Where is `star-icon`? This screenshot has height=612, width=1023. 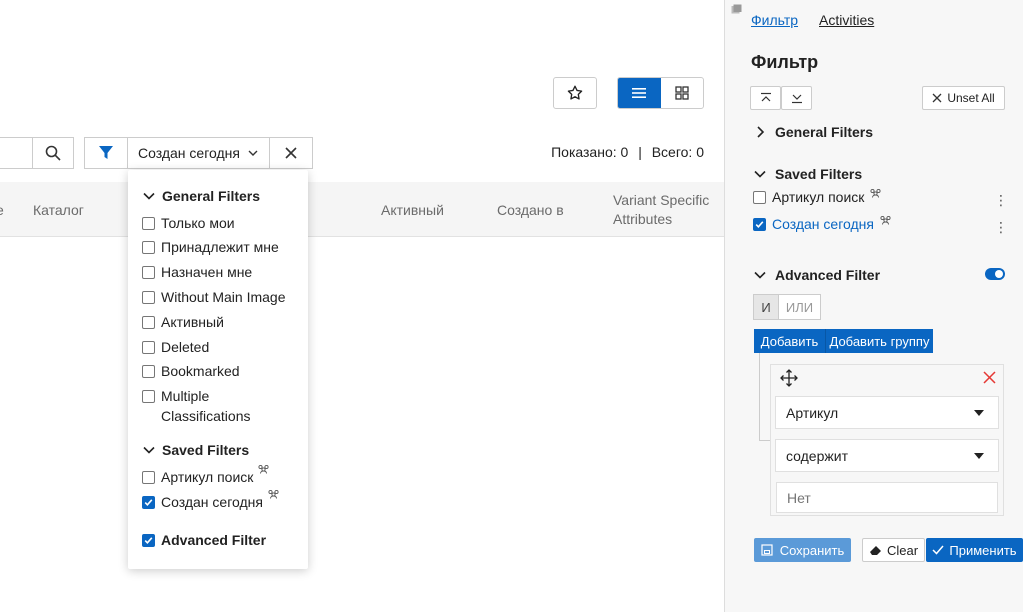
star-icon is located at coordinates (575, 92).